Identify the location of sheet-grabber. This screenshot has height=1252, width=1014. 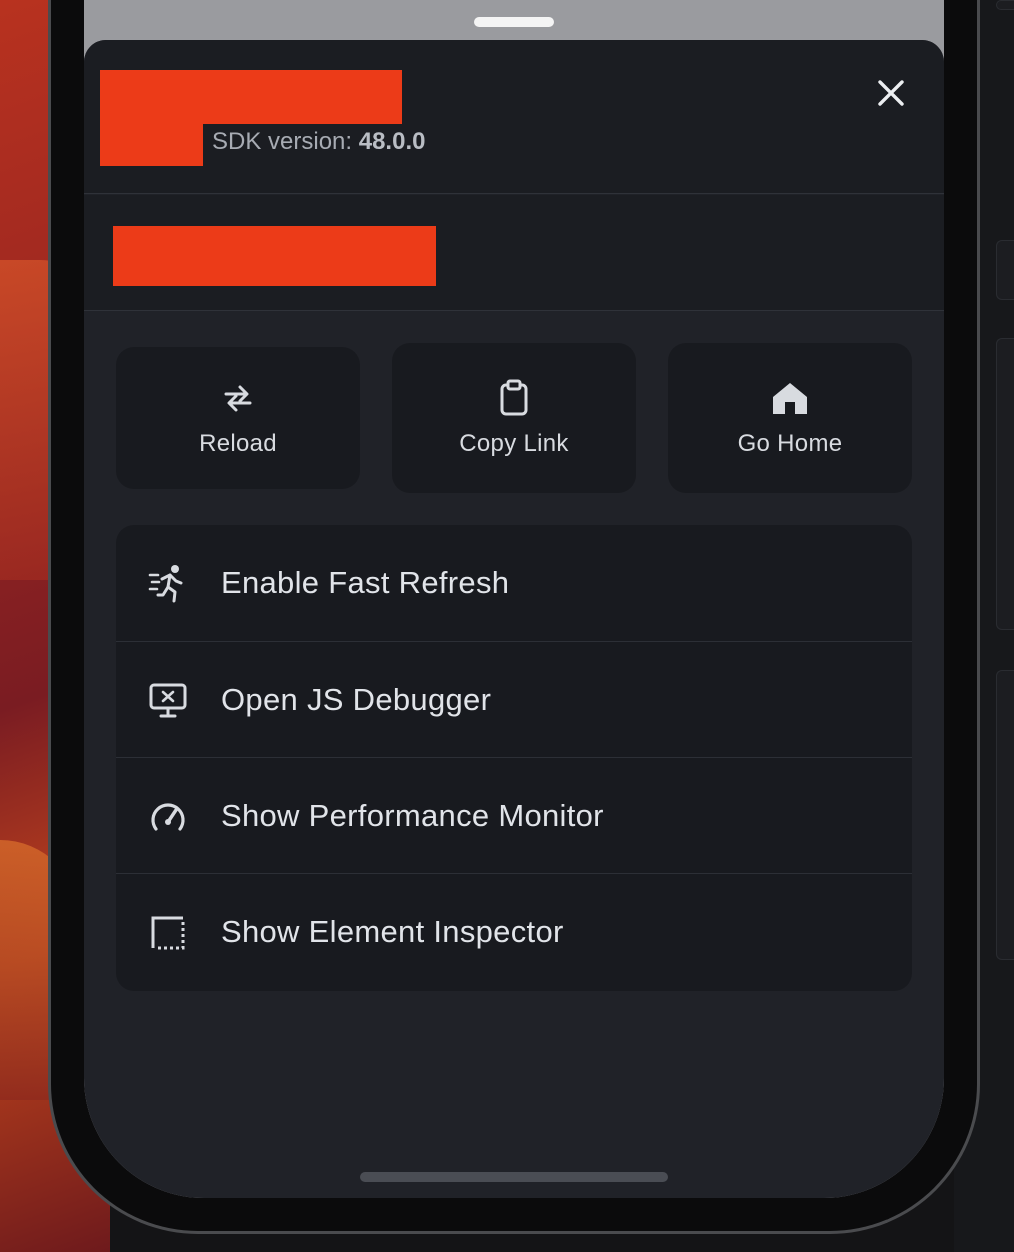
(514, 22).